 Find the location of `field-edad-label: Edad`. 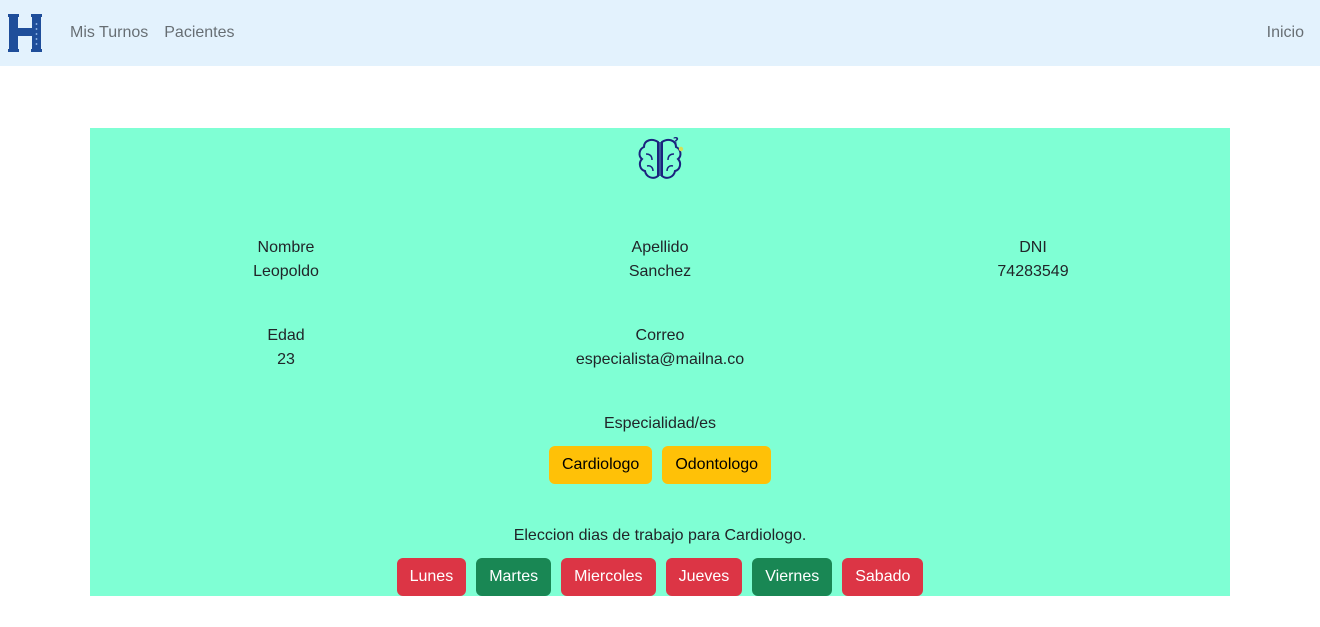

field-edad-label: Edad is located at coordinates (286, 335).